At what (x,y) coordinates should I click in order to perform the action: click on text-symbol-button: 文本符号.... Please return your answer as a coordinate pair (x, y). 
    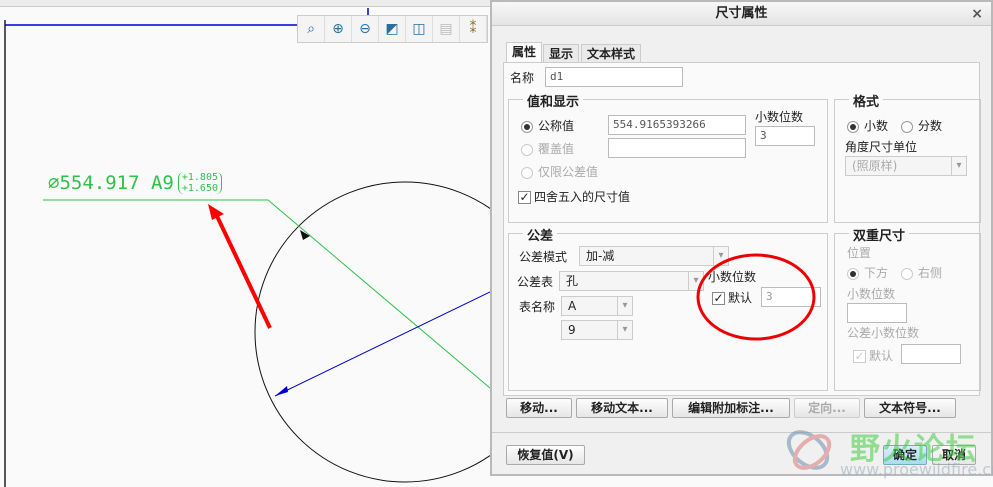
    Looking at the image, I should click on (910, 408).